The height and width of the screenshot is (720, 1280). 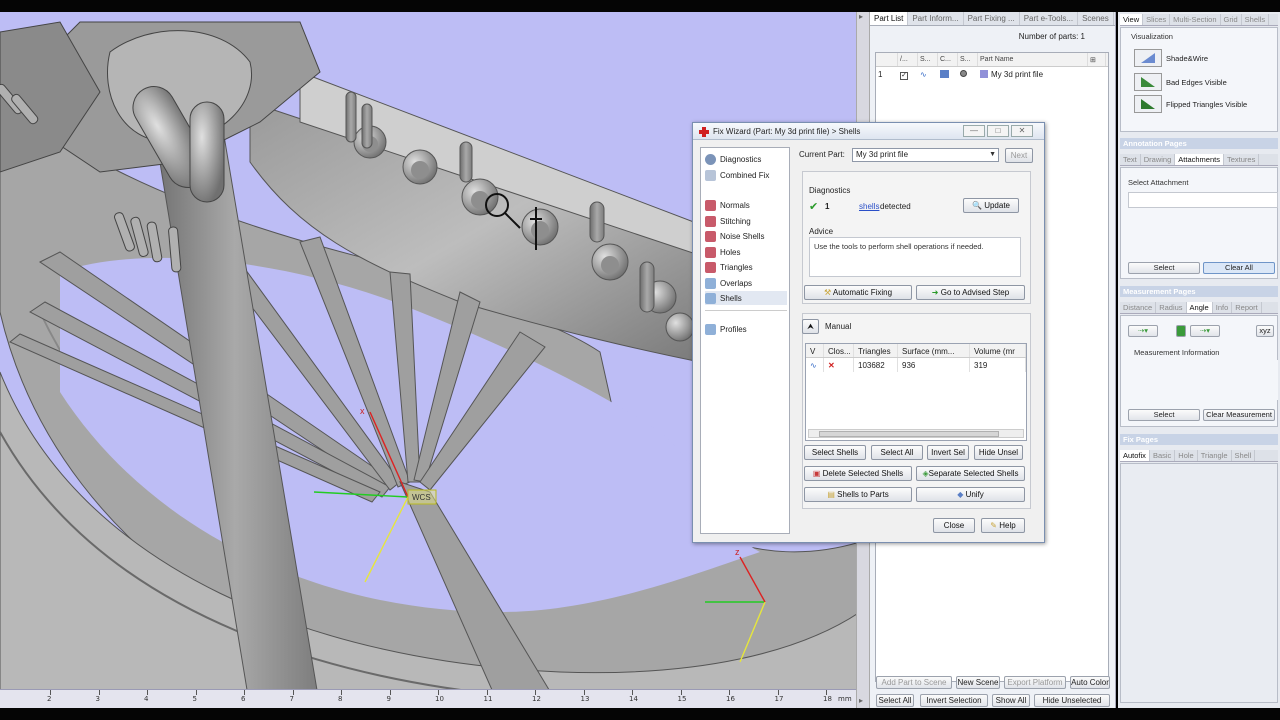 I want to click on measure-target-icon: ⇢▾, so click(x=1205, y=331).